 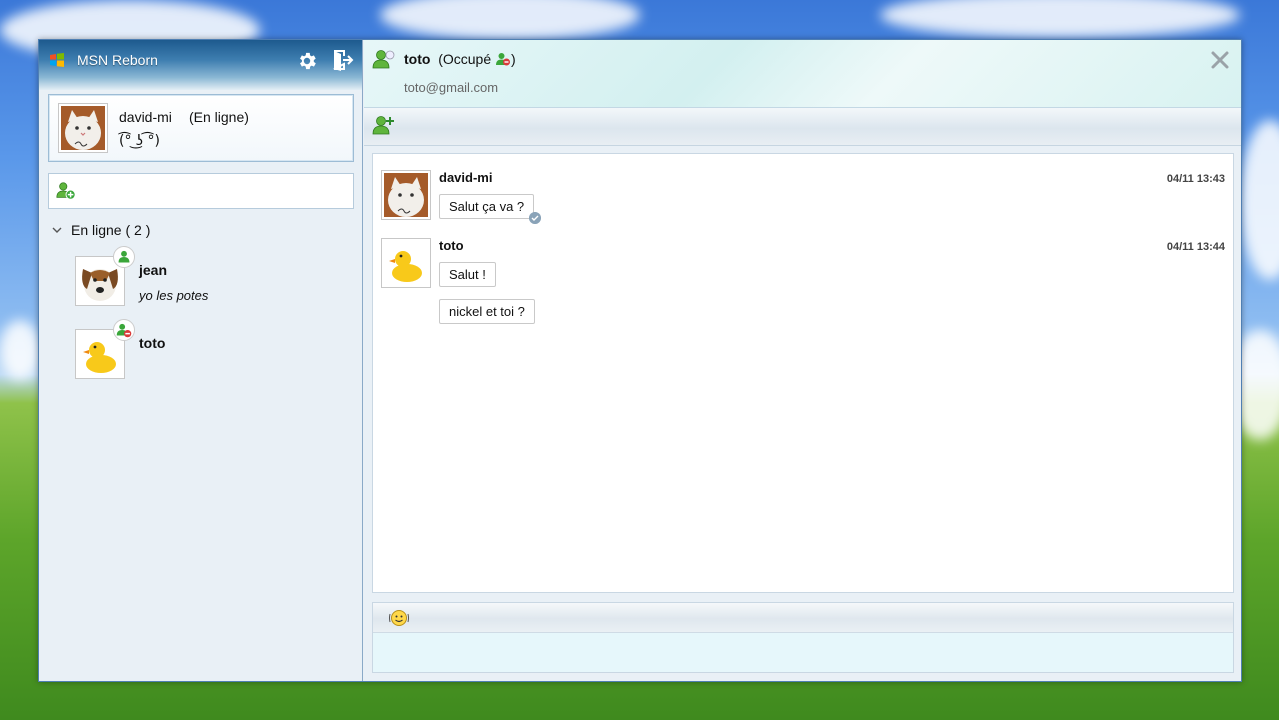 I want to click on add-contact-bar, so click(x=201, y=191).